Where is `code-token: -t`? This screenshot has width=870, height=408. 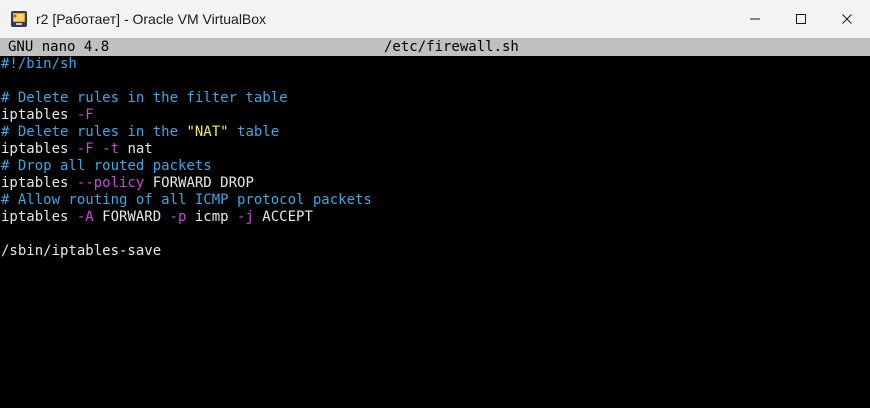
code-token: -t is located at coordinates (111, 149).